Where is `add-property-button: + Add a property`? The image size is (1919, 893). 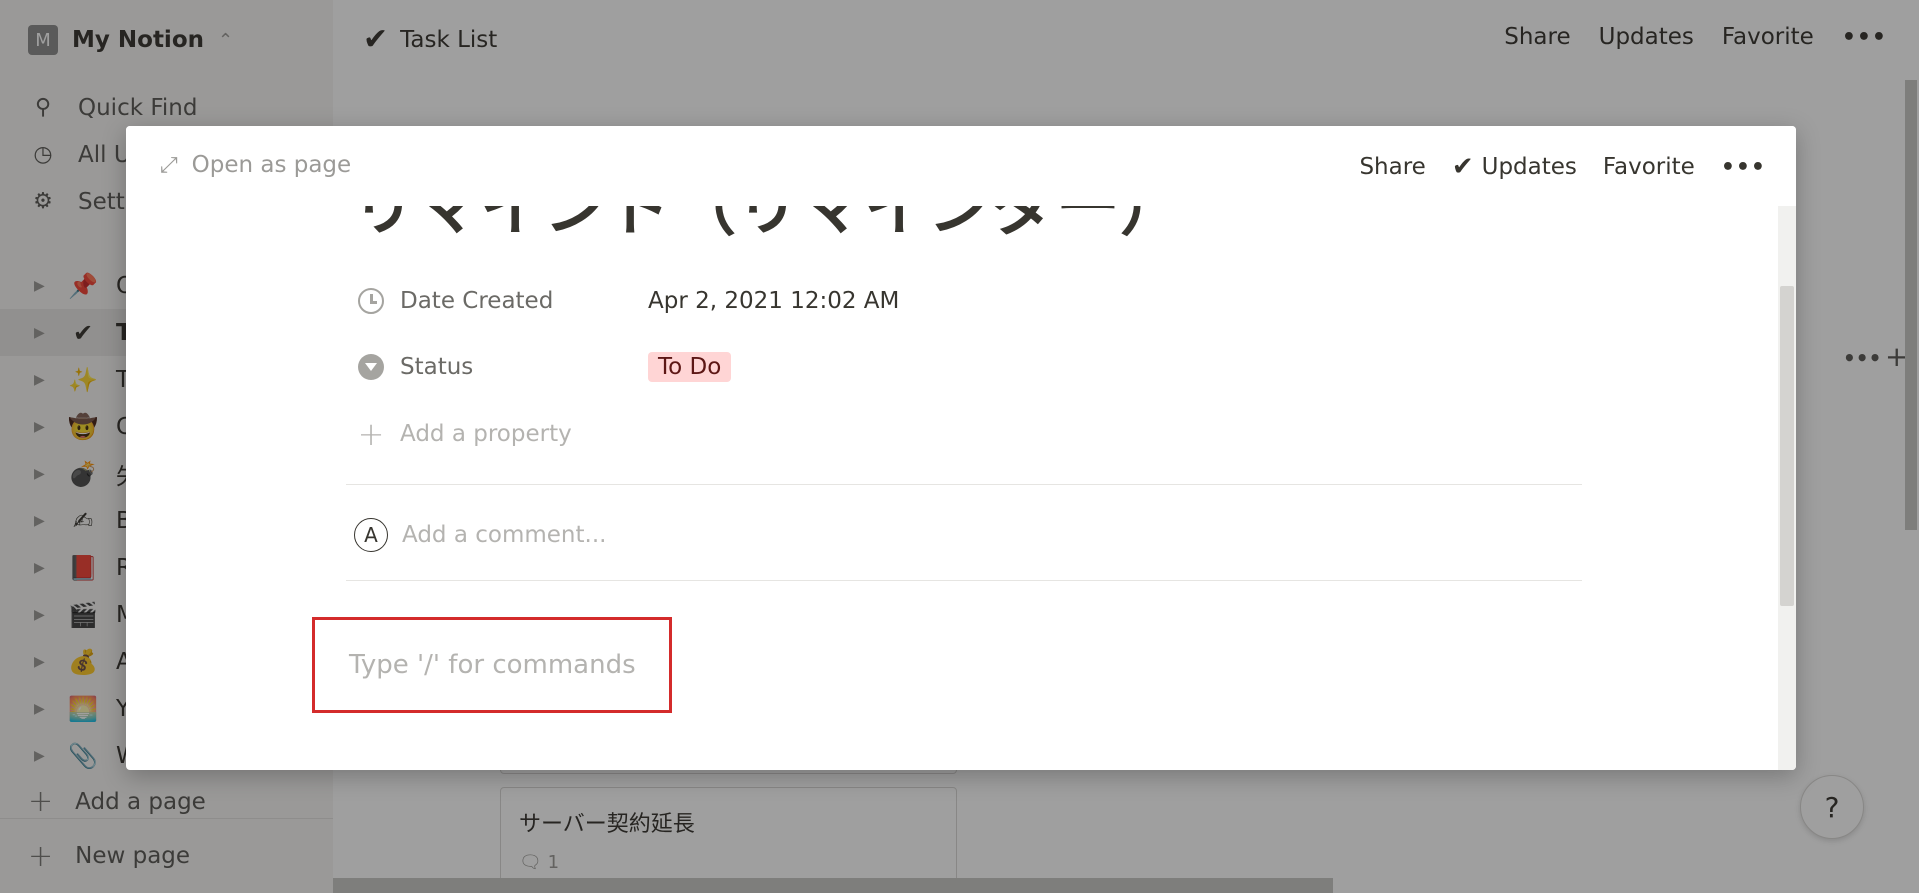 add-property-button: + Add a property is located at coordinates (464, 434).